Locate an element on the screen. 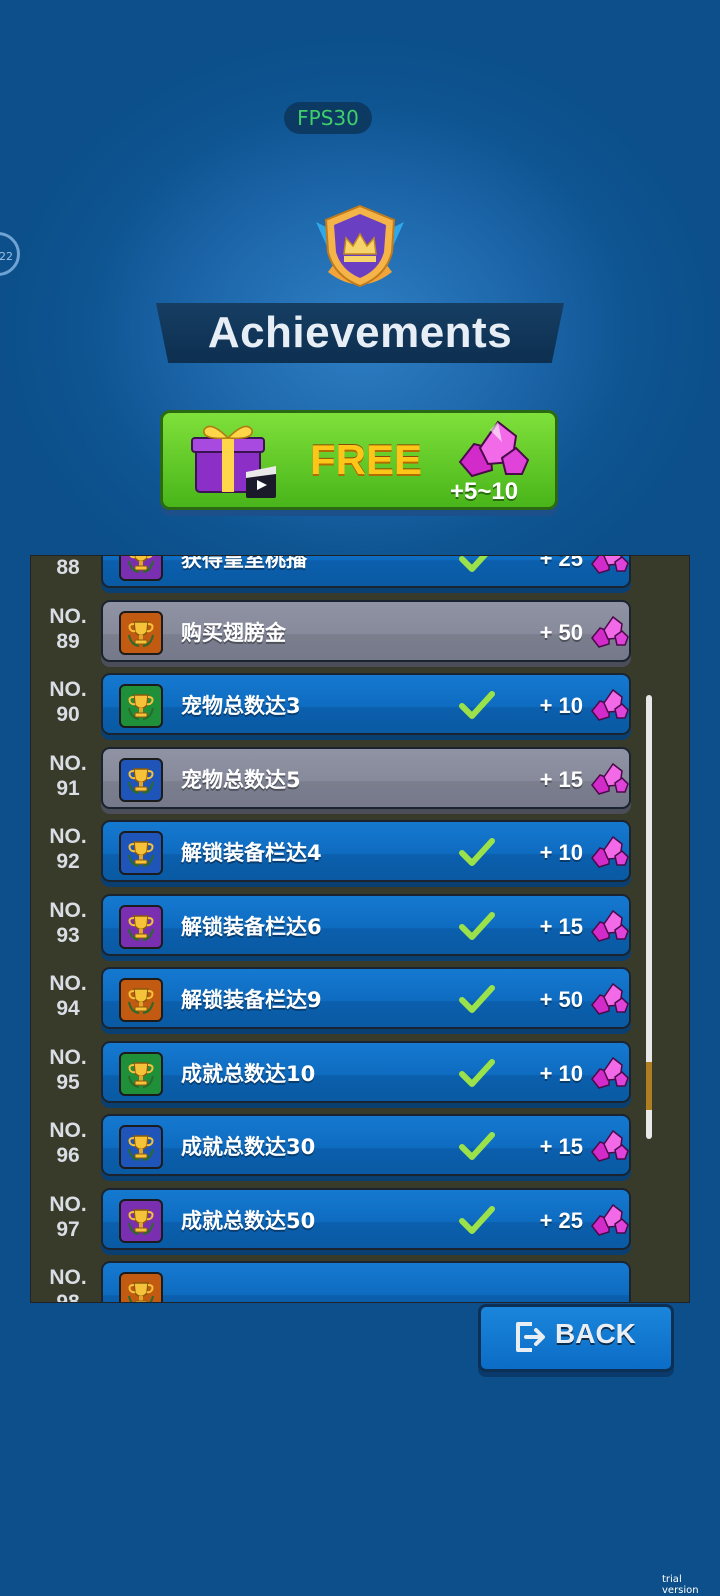  gift-video-icon is located at coordinates (233, 461).